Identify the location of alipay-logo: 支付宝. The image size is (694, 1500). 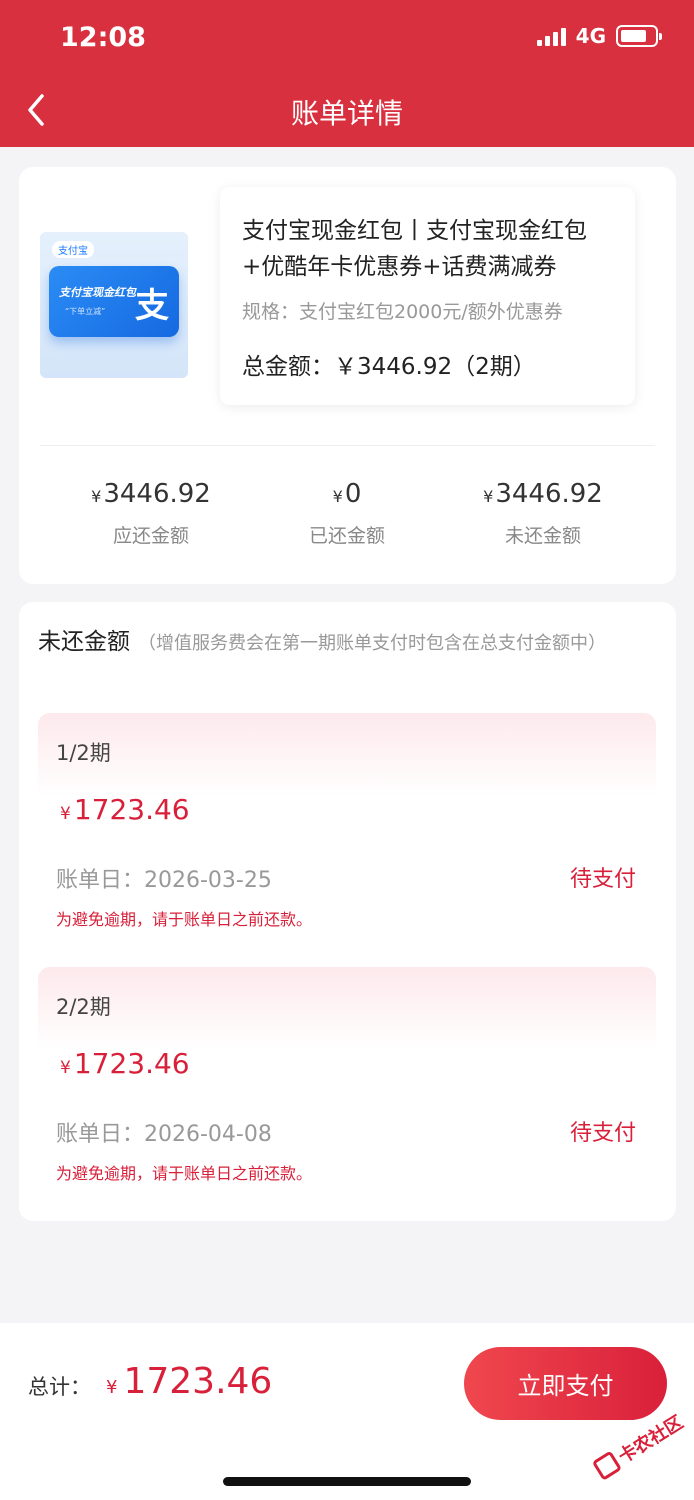
(73, 249).